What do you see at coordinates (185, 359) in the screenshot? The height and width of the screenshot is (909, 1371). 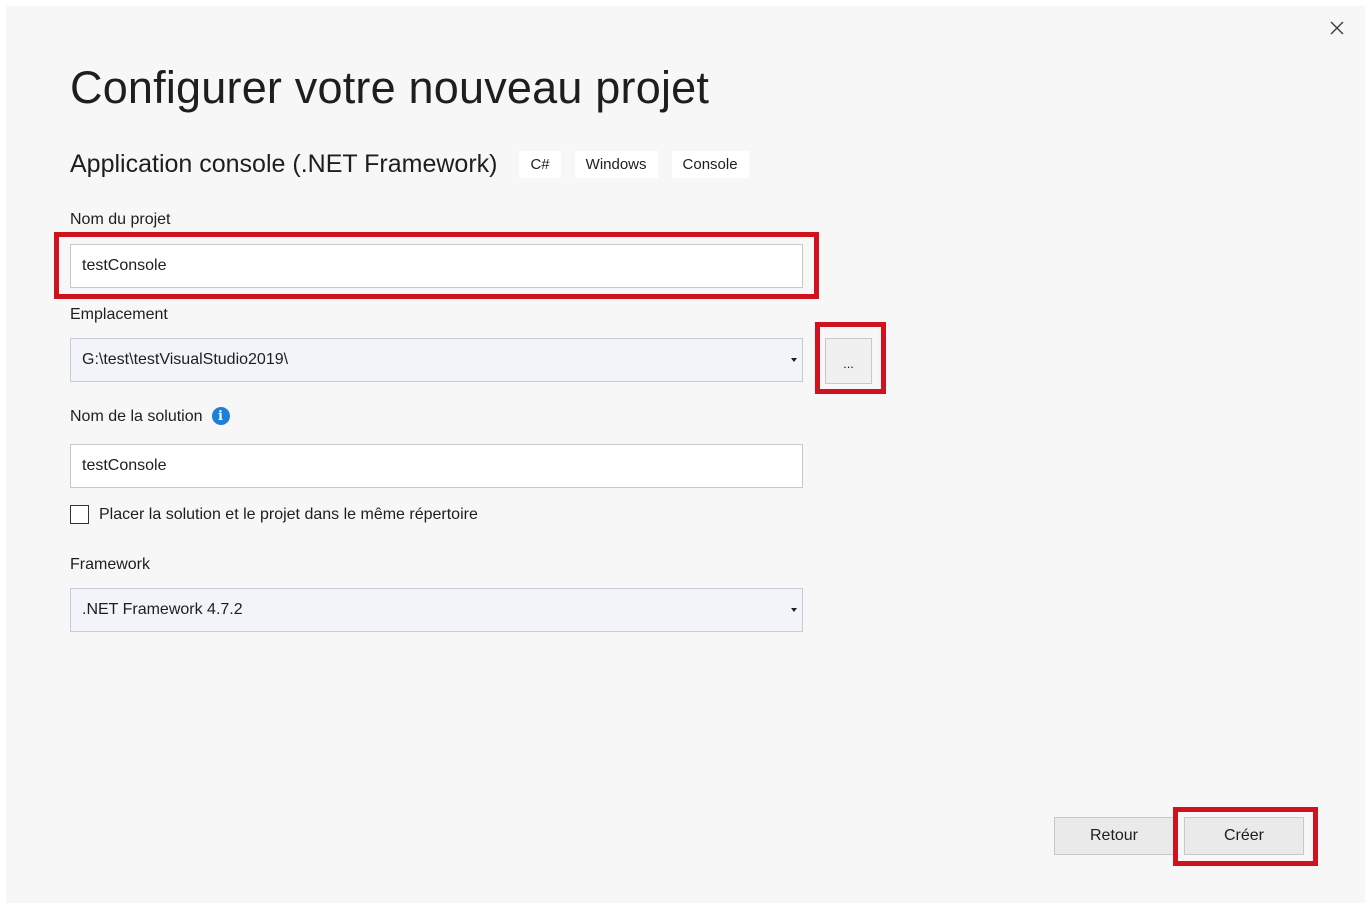 I see `location-value: G:\test\testVisualStudio2019\` at bounding box center [185, 359].